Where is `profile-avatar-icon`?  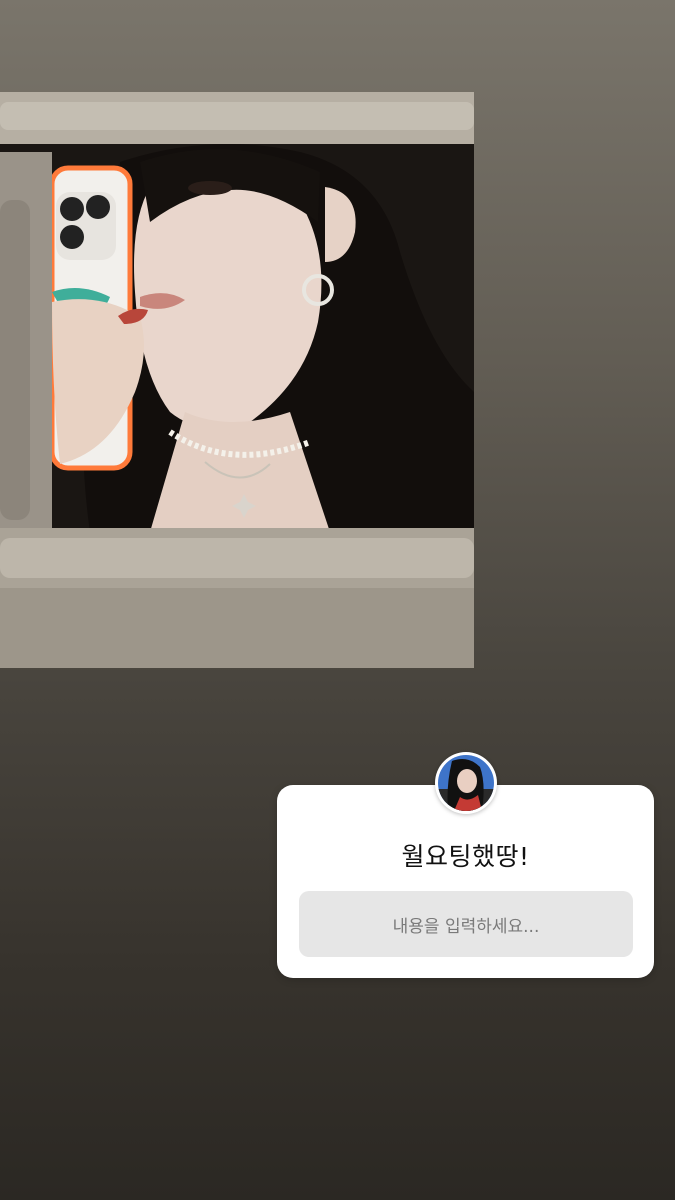 profile-avatar-icon is located at coordinates (466, 783).